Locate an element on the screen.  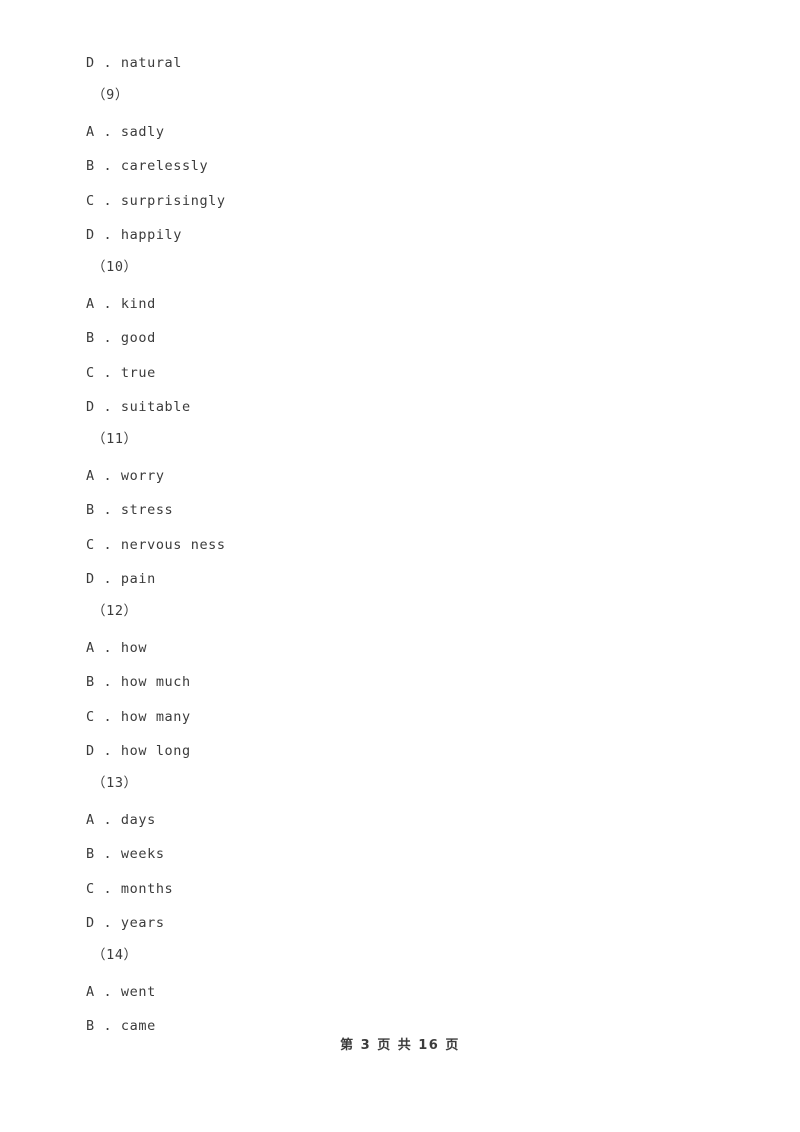
answer-option: B . good is located at coordinates (121, 338).